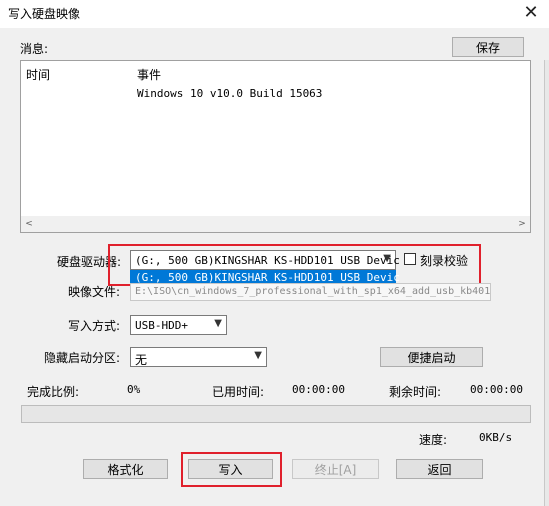  What do you see at coordinates (230, 469) in the screenshot?
I see `write-button: 写入` at bounding box center [230, 469].